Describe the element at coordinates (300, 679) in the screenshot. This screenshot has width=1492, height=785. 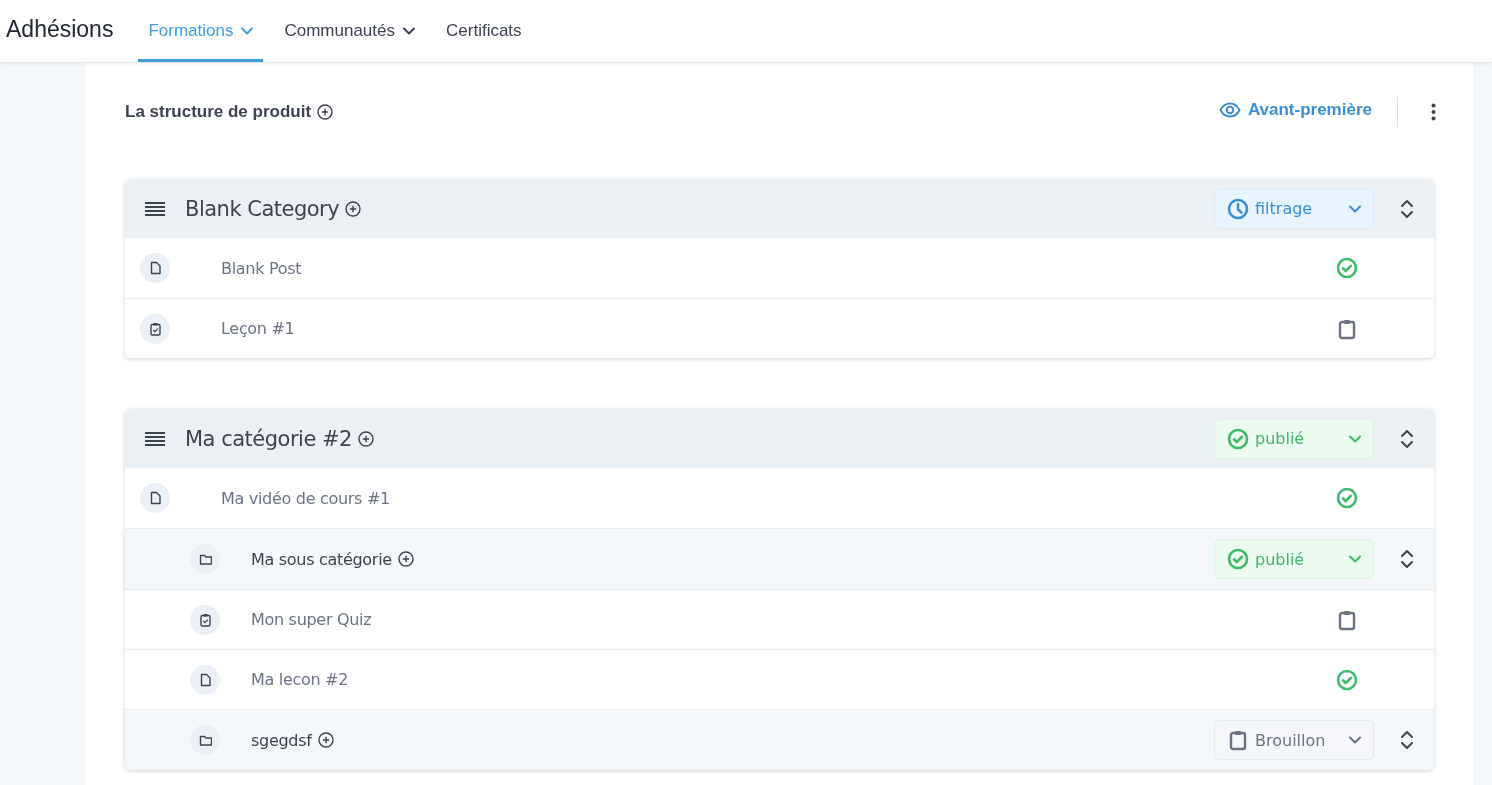
I see `lesson-title: Ma lecon #2` at that location.